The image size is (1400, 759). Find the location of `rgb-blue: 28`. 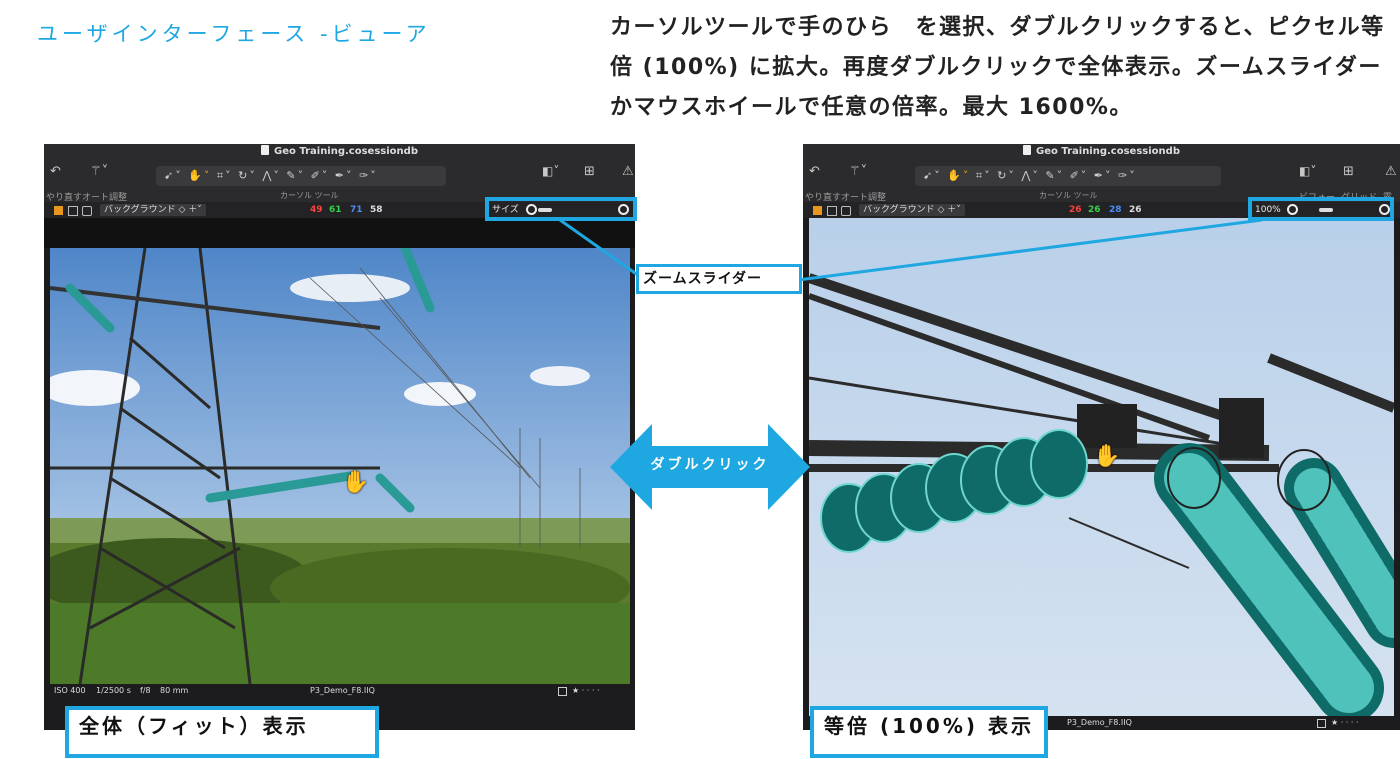

rgb-blue: 28 is located at coordinates (1115, 210).